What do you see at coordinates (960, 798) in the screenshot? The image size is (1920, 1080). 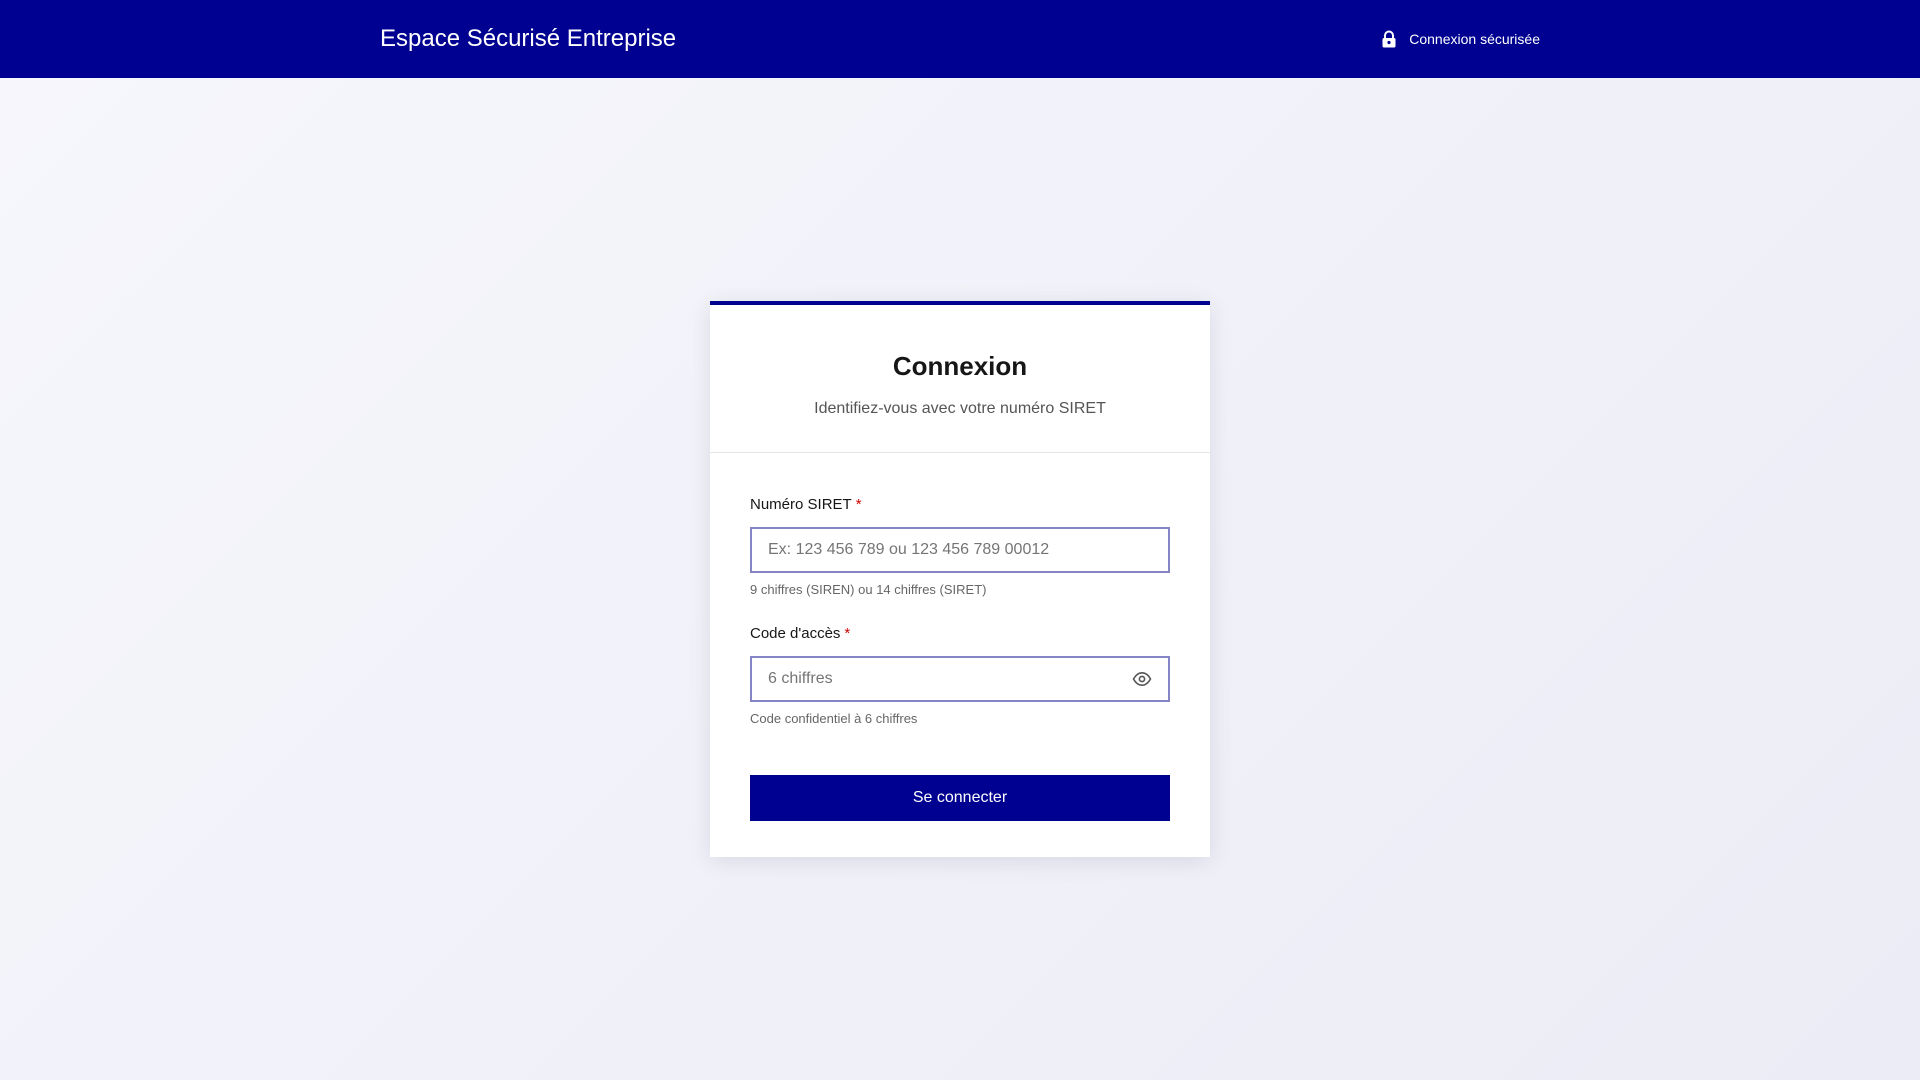 I see `login-submit-button: Se connecter` at bounding box center [960, 798].